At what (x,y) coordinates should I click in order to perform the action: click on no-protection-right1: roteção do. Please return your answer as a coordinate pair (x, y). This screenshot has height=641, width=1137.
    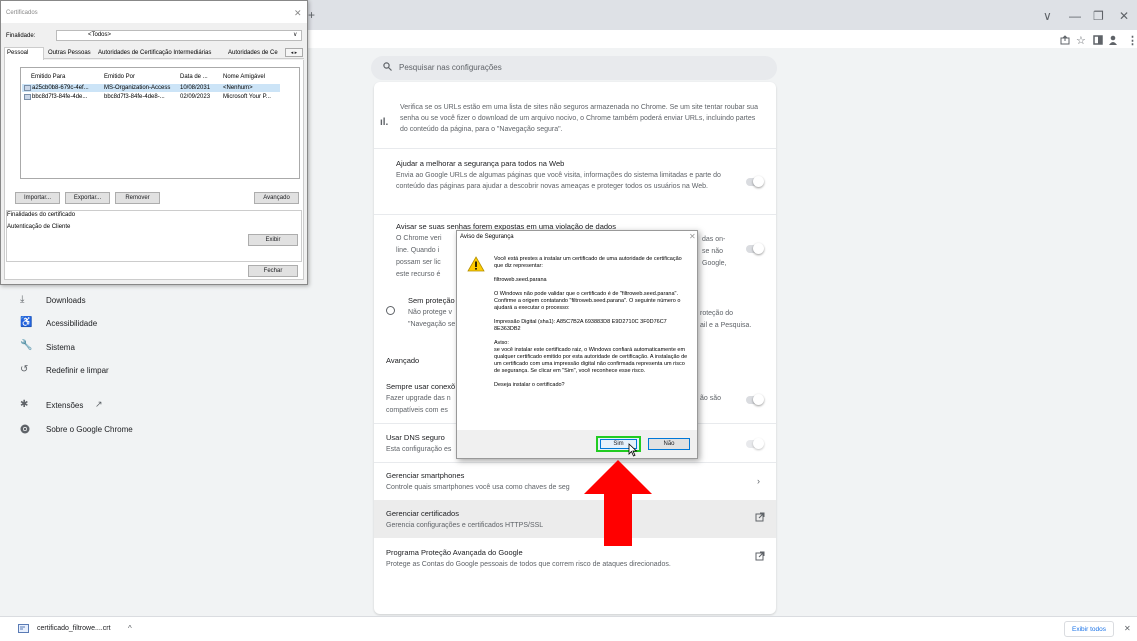
    Looking at the image, I should click on (717, 313).